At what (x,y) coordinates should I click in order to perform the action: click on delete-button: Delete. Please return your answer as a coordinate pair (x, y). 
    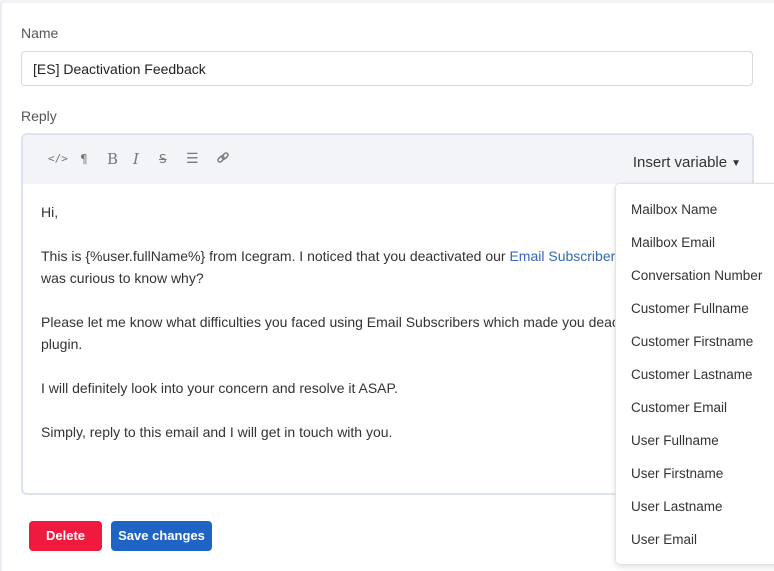
    Looking at the image, I should click on (65, 536).